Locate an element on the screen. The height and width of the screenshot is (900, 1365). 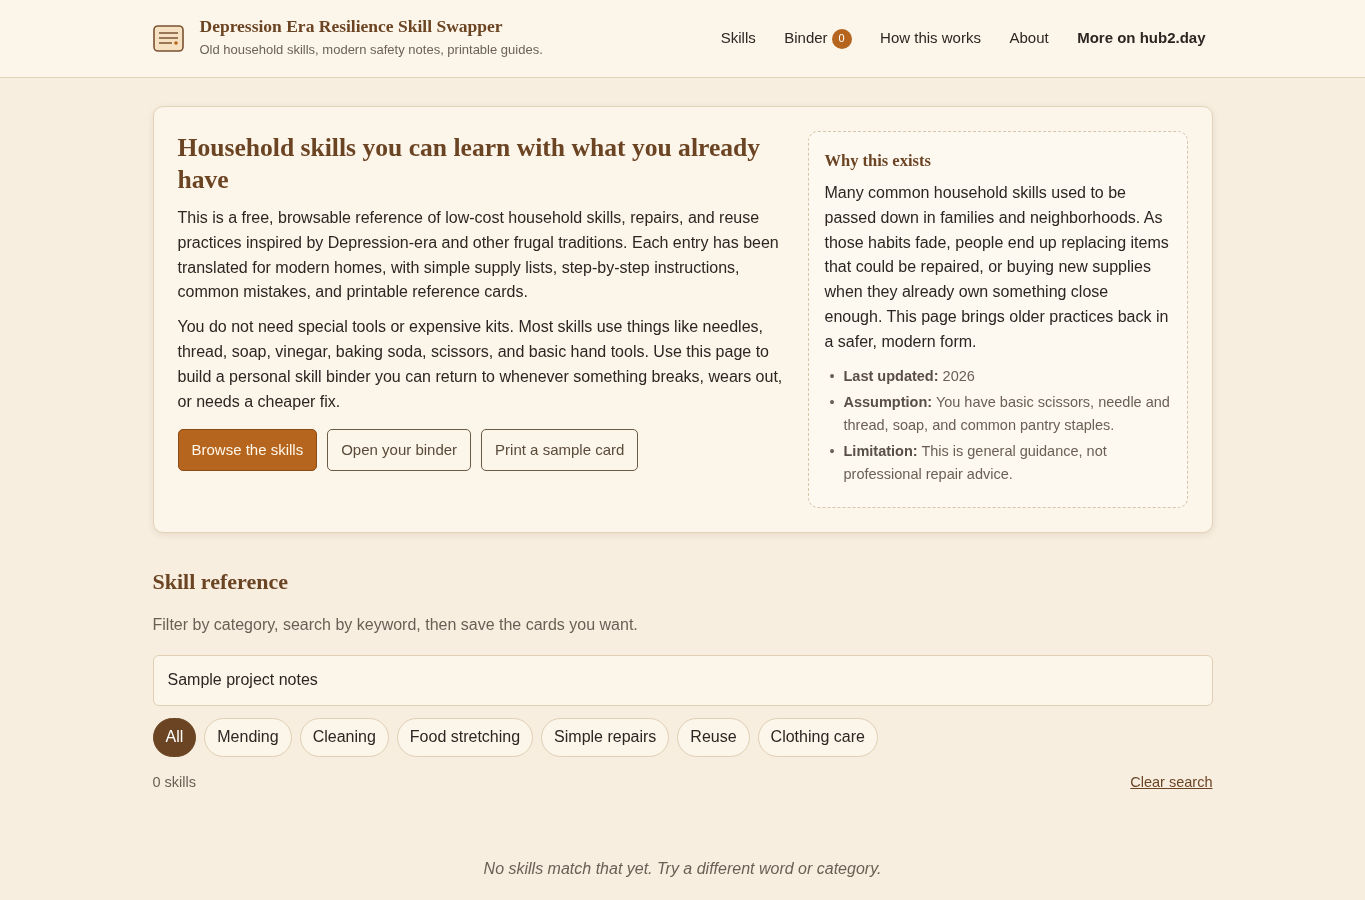
hero-paragraph: You do not need special tools or expensive kits. Most skills use things like needles, thread, soap, vinegar, baking soda, scissors, and basic hand tools. Use this page to build a personal skill binder you can return to whenever something breaks, wears out, or needs a cheaper fix. is located at coordinates (480, 364).